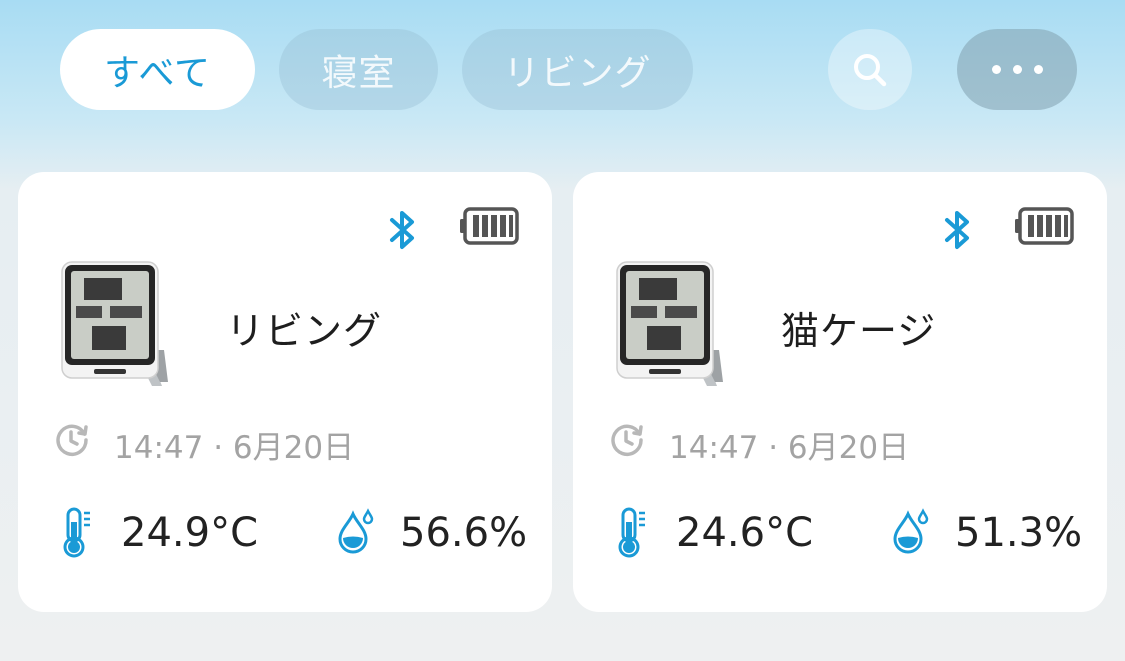 This screenshot has height=661, width=1125. What do you see at coordinates (577, 69) in the screenshot?
I see `tab-living-room: リビング` at bounding box center [577, 69].